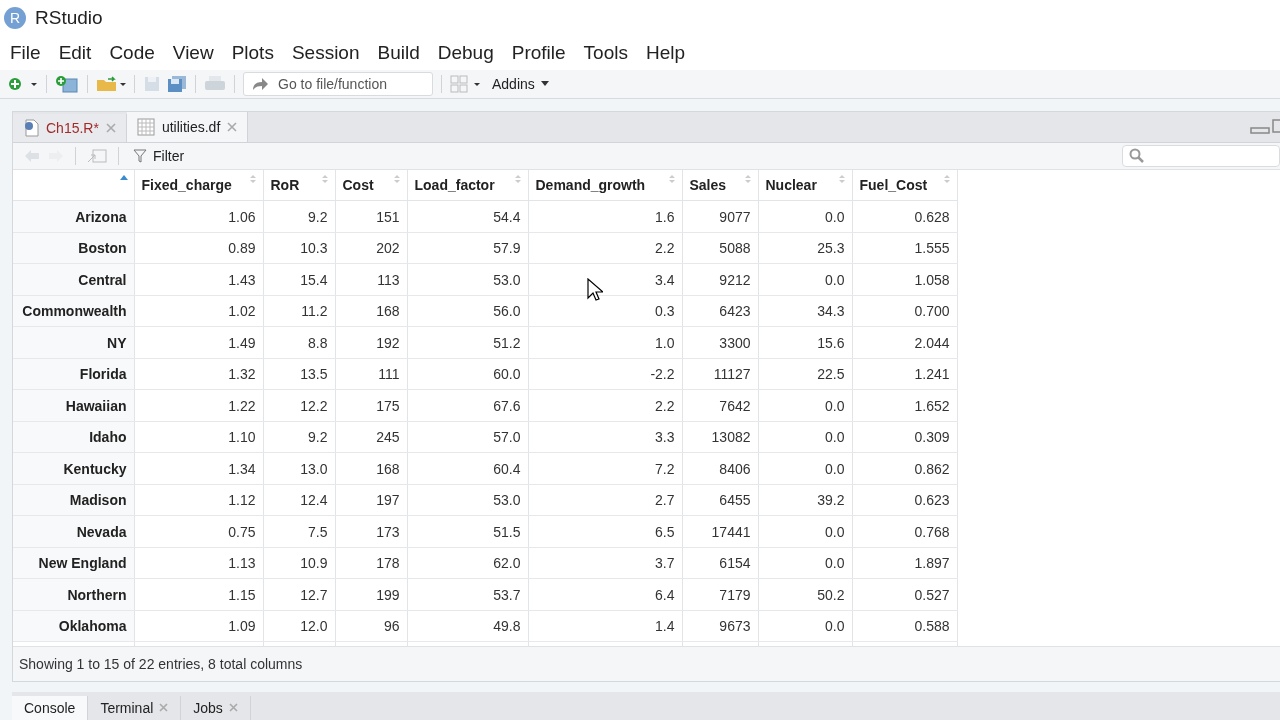 The image size is (1280, 720). What do you see at coordinates (73, 216) in the screenshot?
I see `row-name: Arizona` at bounding box center [73, 216].